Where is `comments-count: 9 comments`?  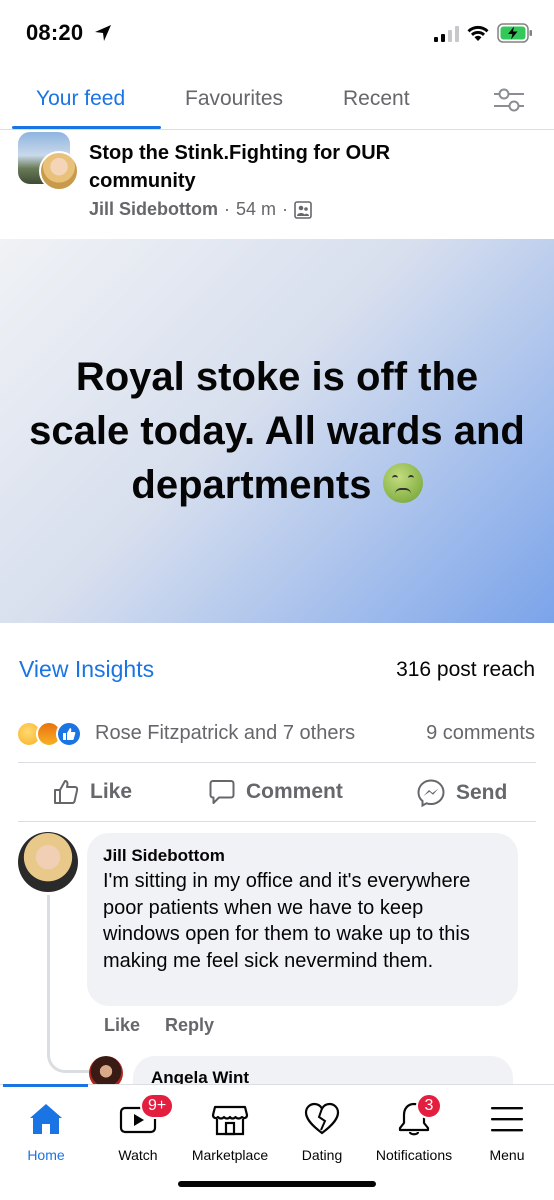
comments-count: 9 comments is located at coordinates (480, 733).